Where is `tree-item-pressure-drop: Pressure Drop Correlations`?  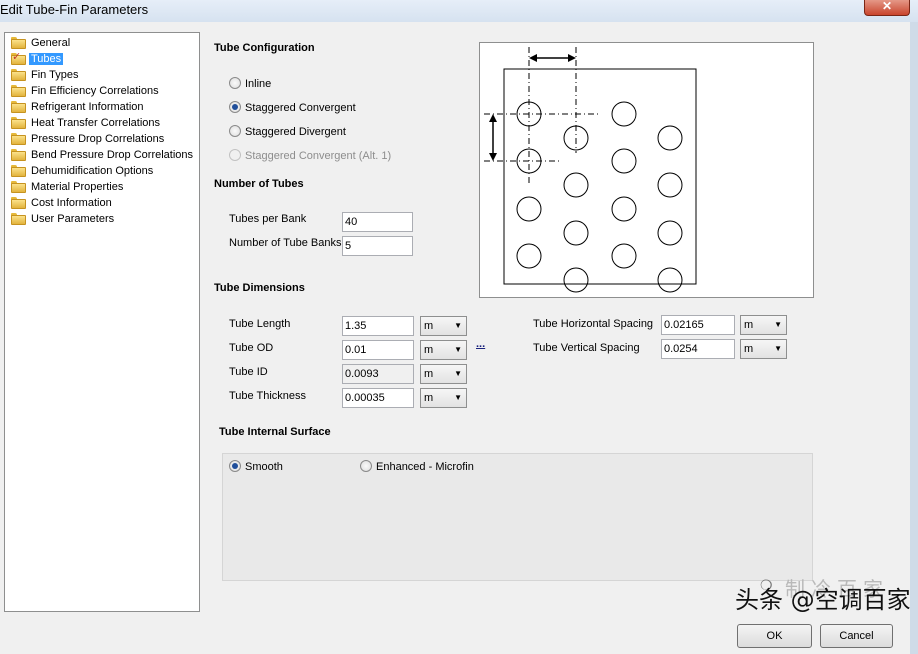 tree-item-pressure-drop: Pressure Drop Correlations is located at coordinates (88, 139).